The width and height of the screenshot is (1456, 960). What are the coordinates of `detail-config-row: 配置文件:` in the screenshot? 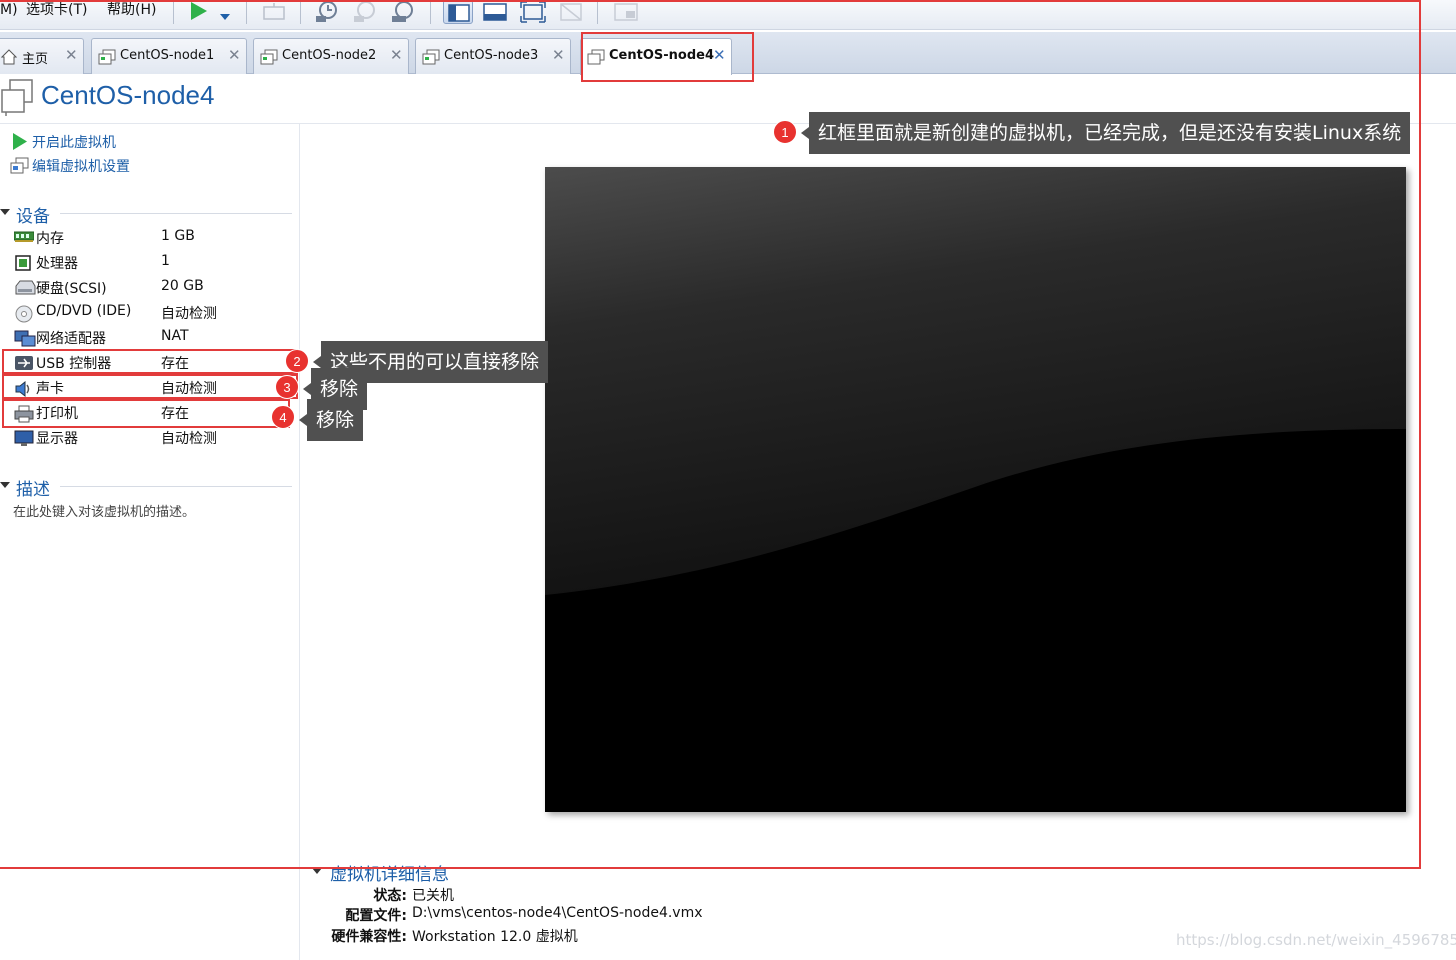 It's located at (353, 915).